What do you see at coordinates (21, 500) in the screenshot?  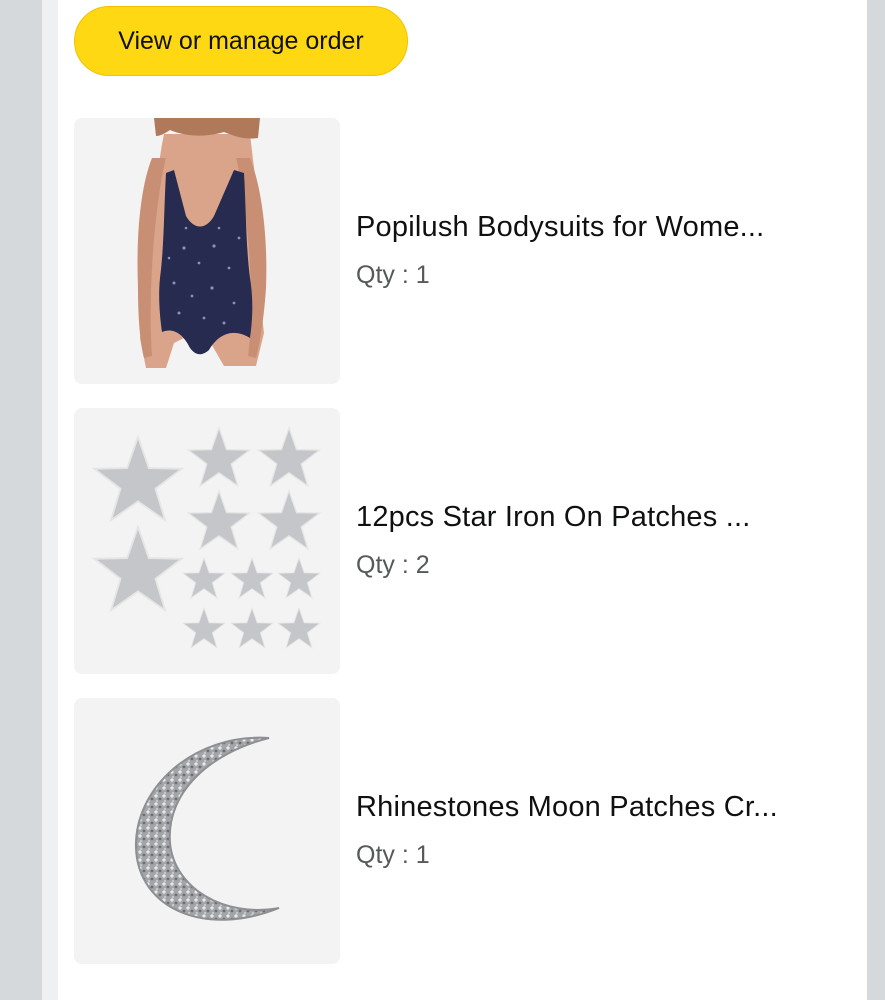 I see `left-gutter` at bounding box center [21, 500].